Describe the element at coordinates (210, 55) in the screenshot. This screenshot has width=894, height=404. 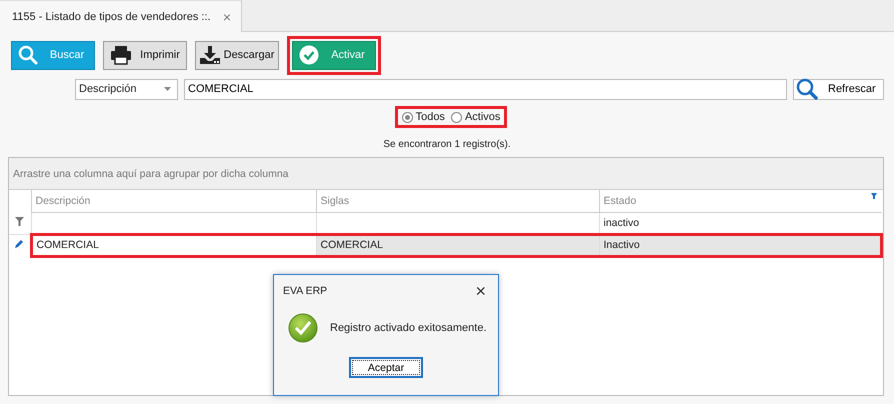
I see `download-icon` at that location.